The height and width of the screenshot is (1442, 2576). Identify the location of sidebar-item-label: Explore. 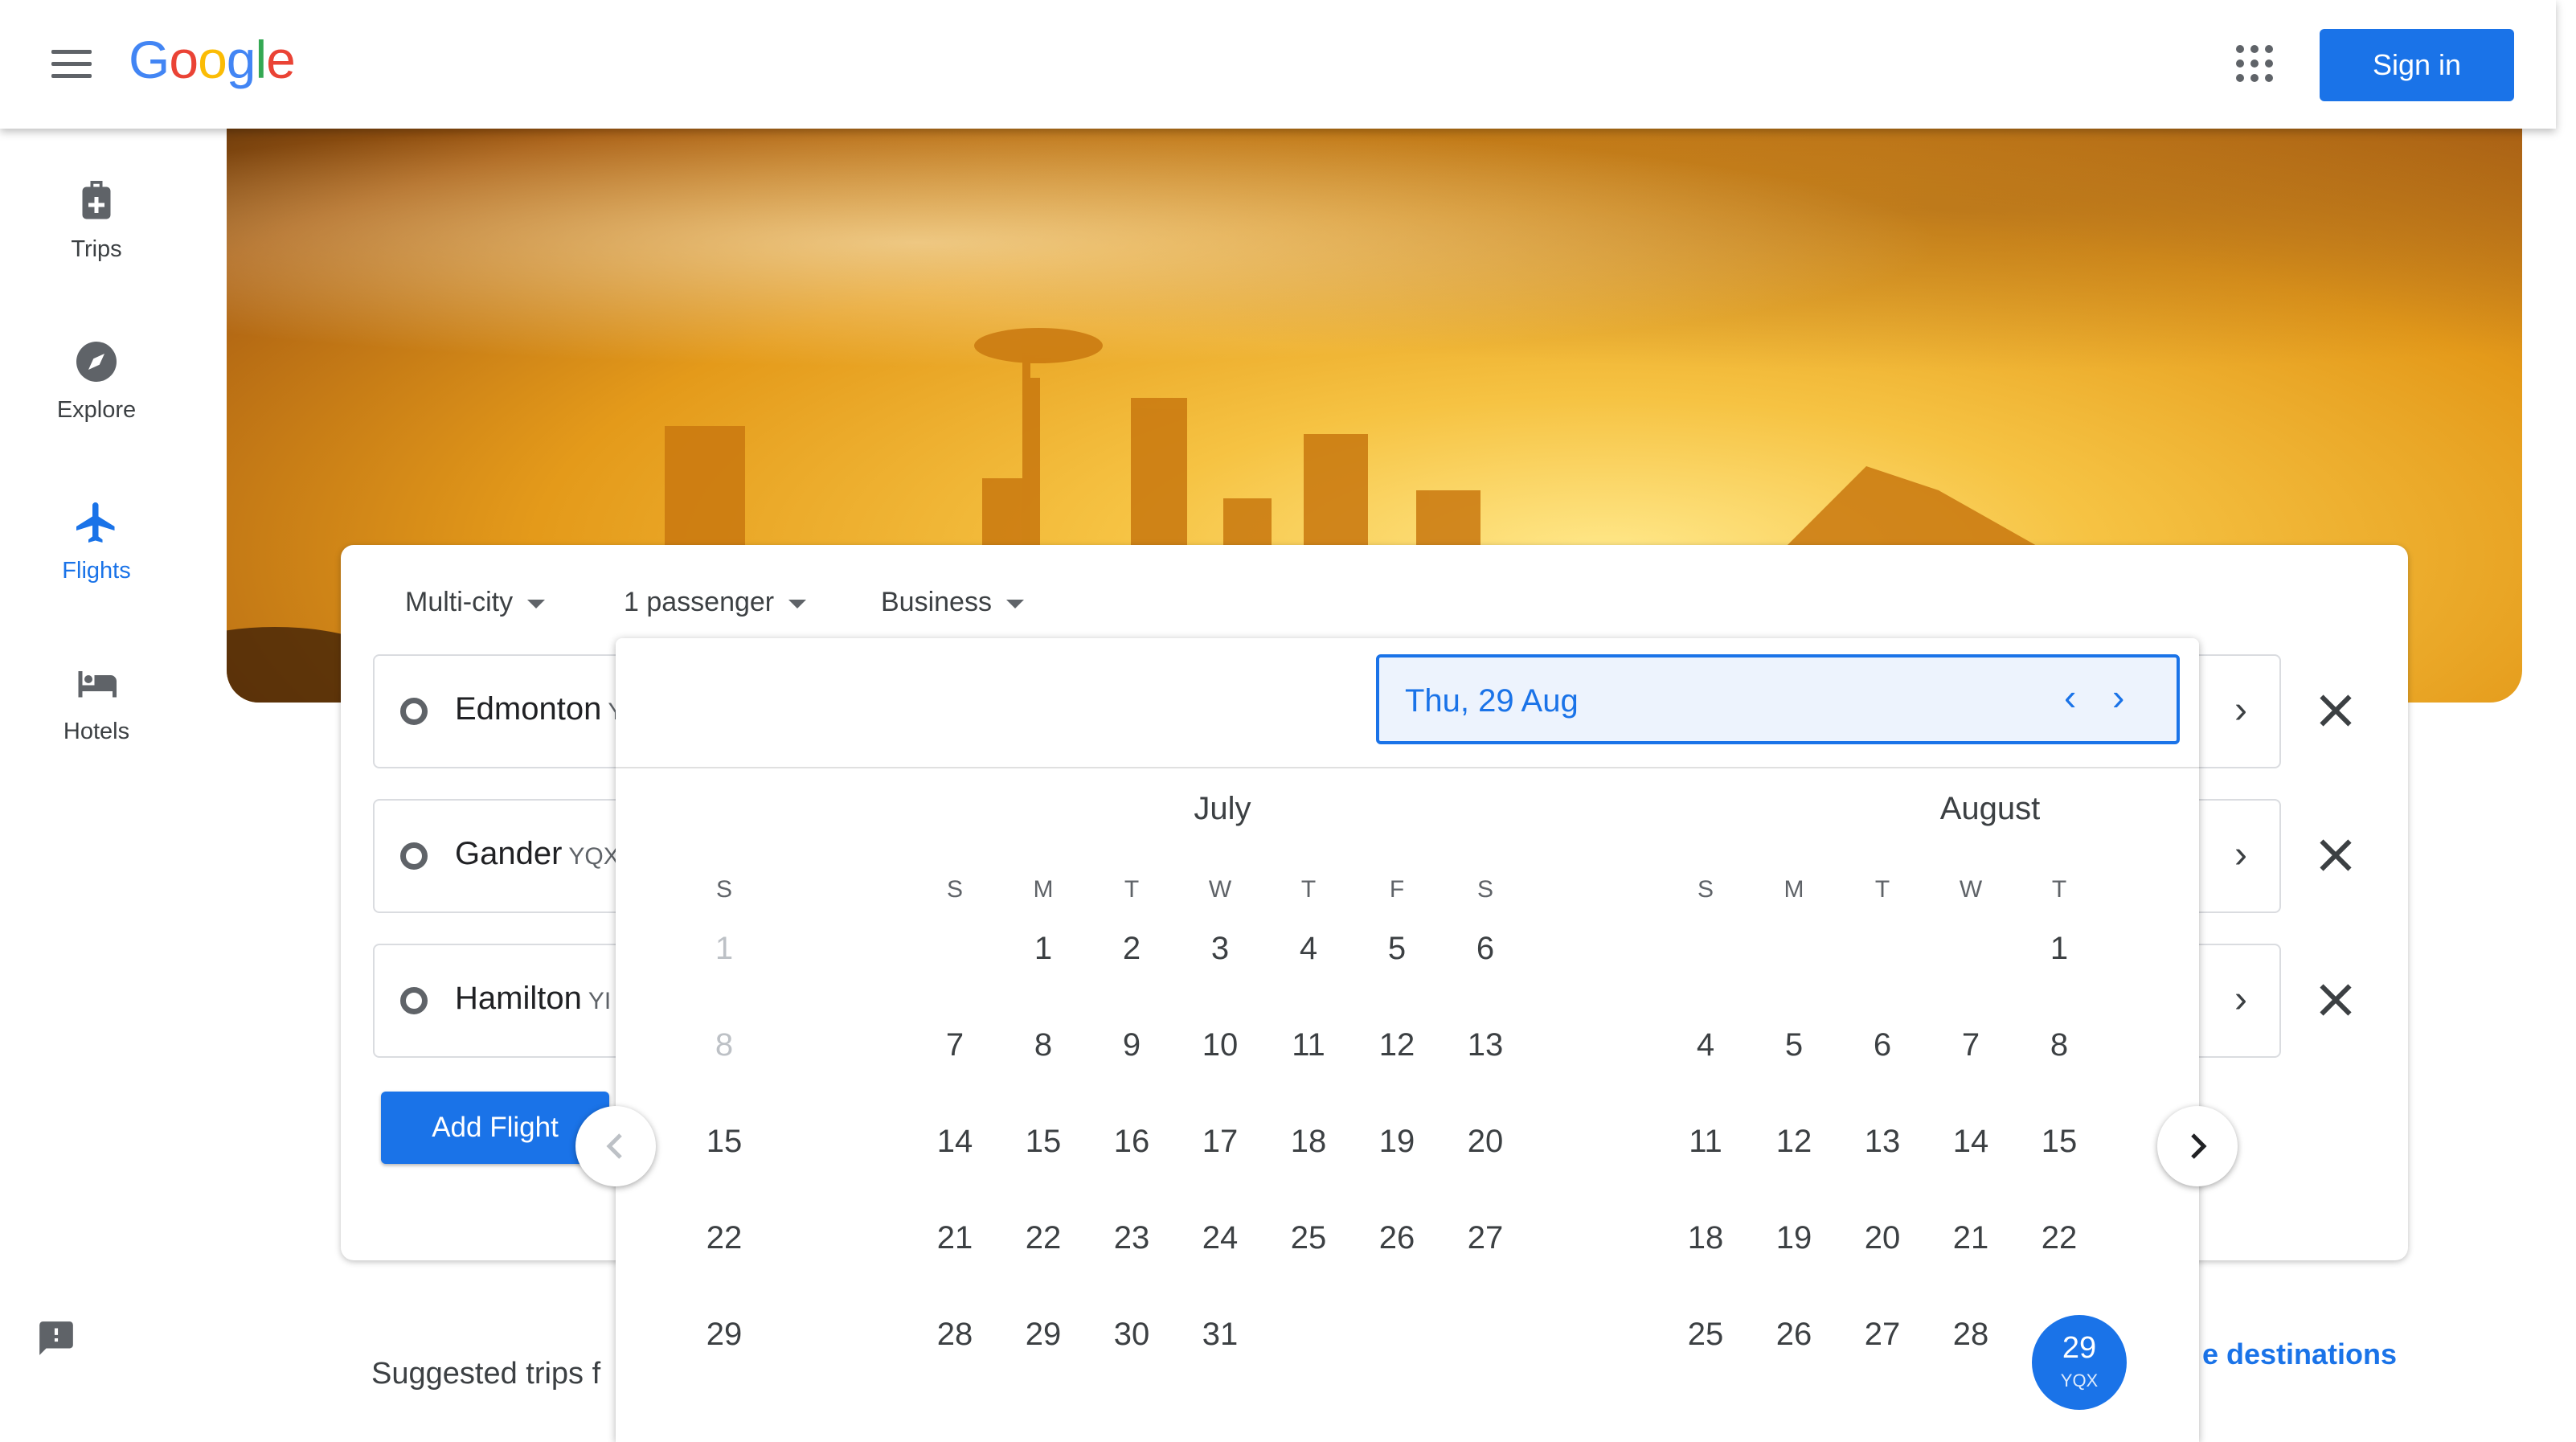
(96, 410).